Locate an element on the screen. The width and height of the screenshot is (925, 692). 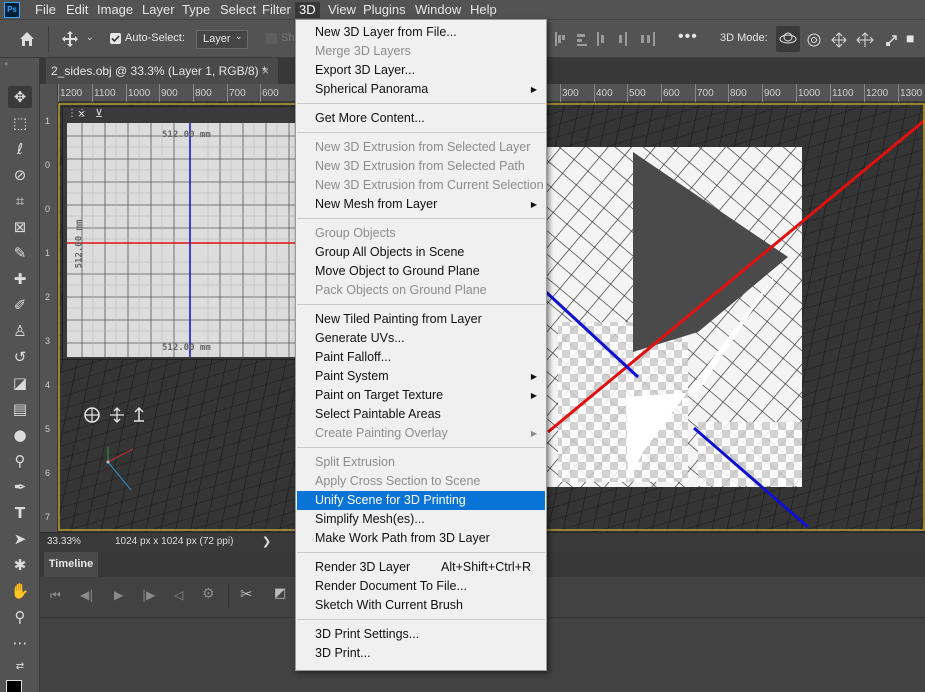
audio-icon: ◁ is located at coordinates (178, 595).